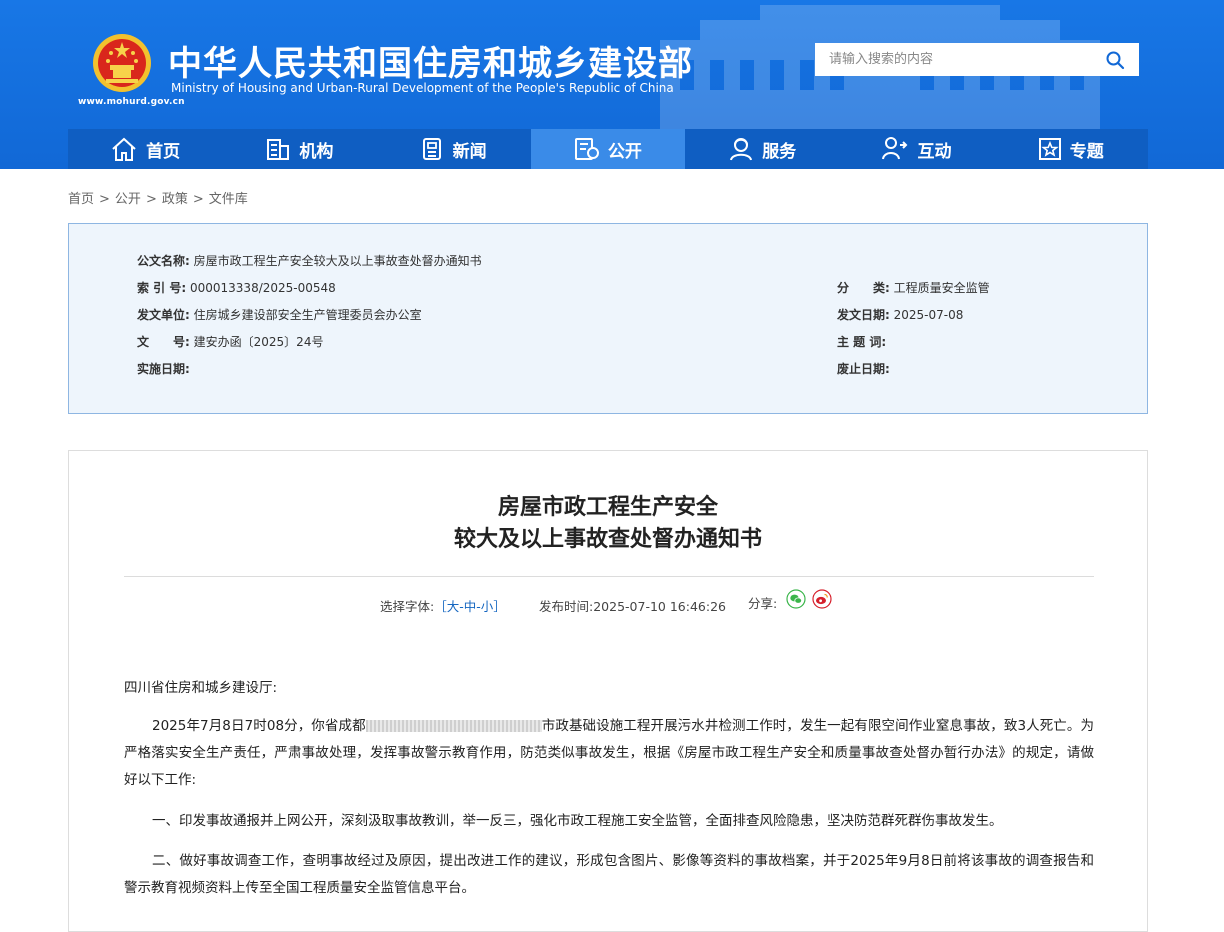 The image size is (1224, 932). What do you see at coordinates (430, 64) in the screenshot?
I see `site-title: 中华人民共和国住房和城乡建设部` at bounding box center [430, 64].